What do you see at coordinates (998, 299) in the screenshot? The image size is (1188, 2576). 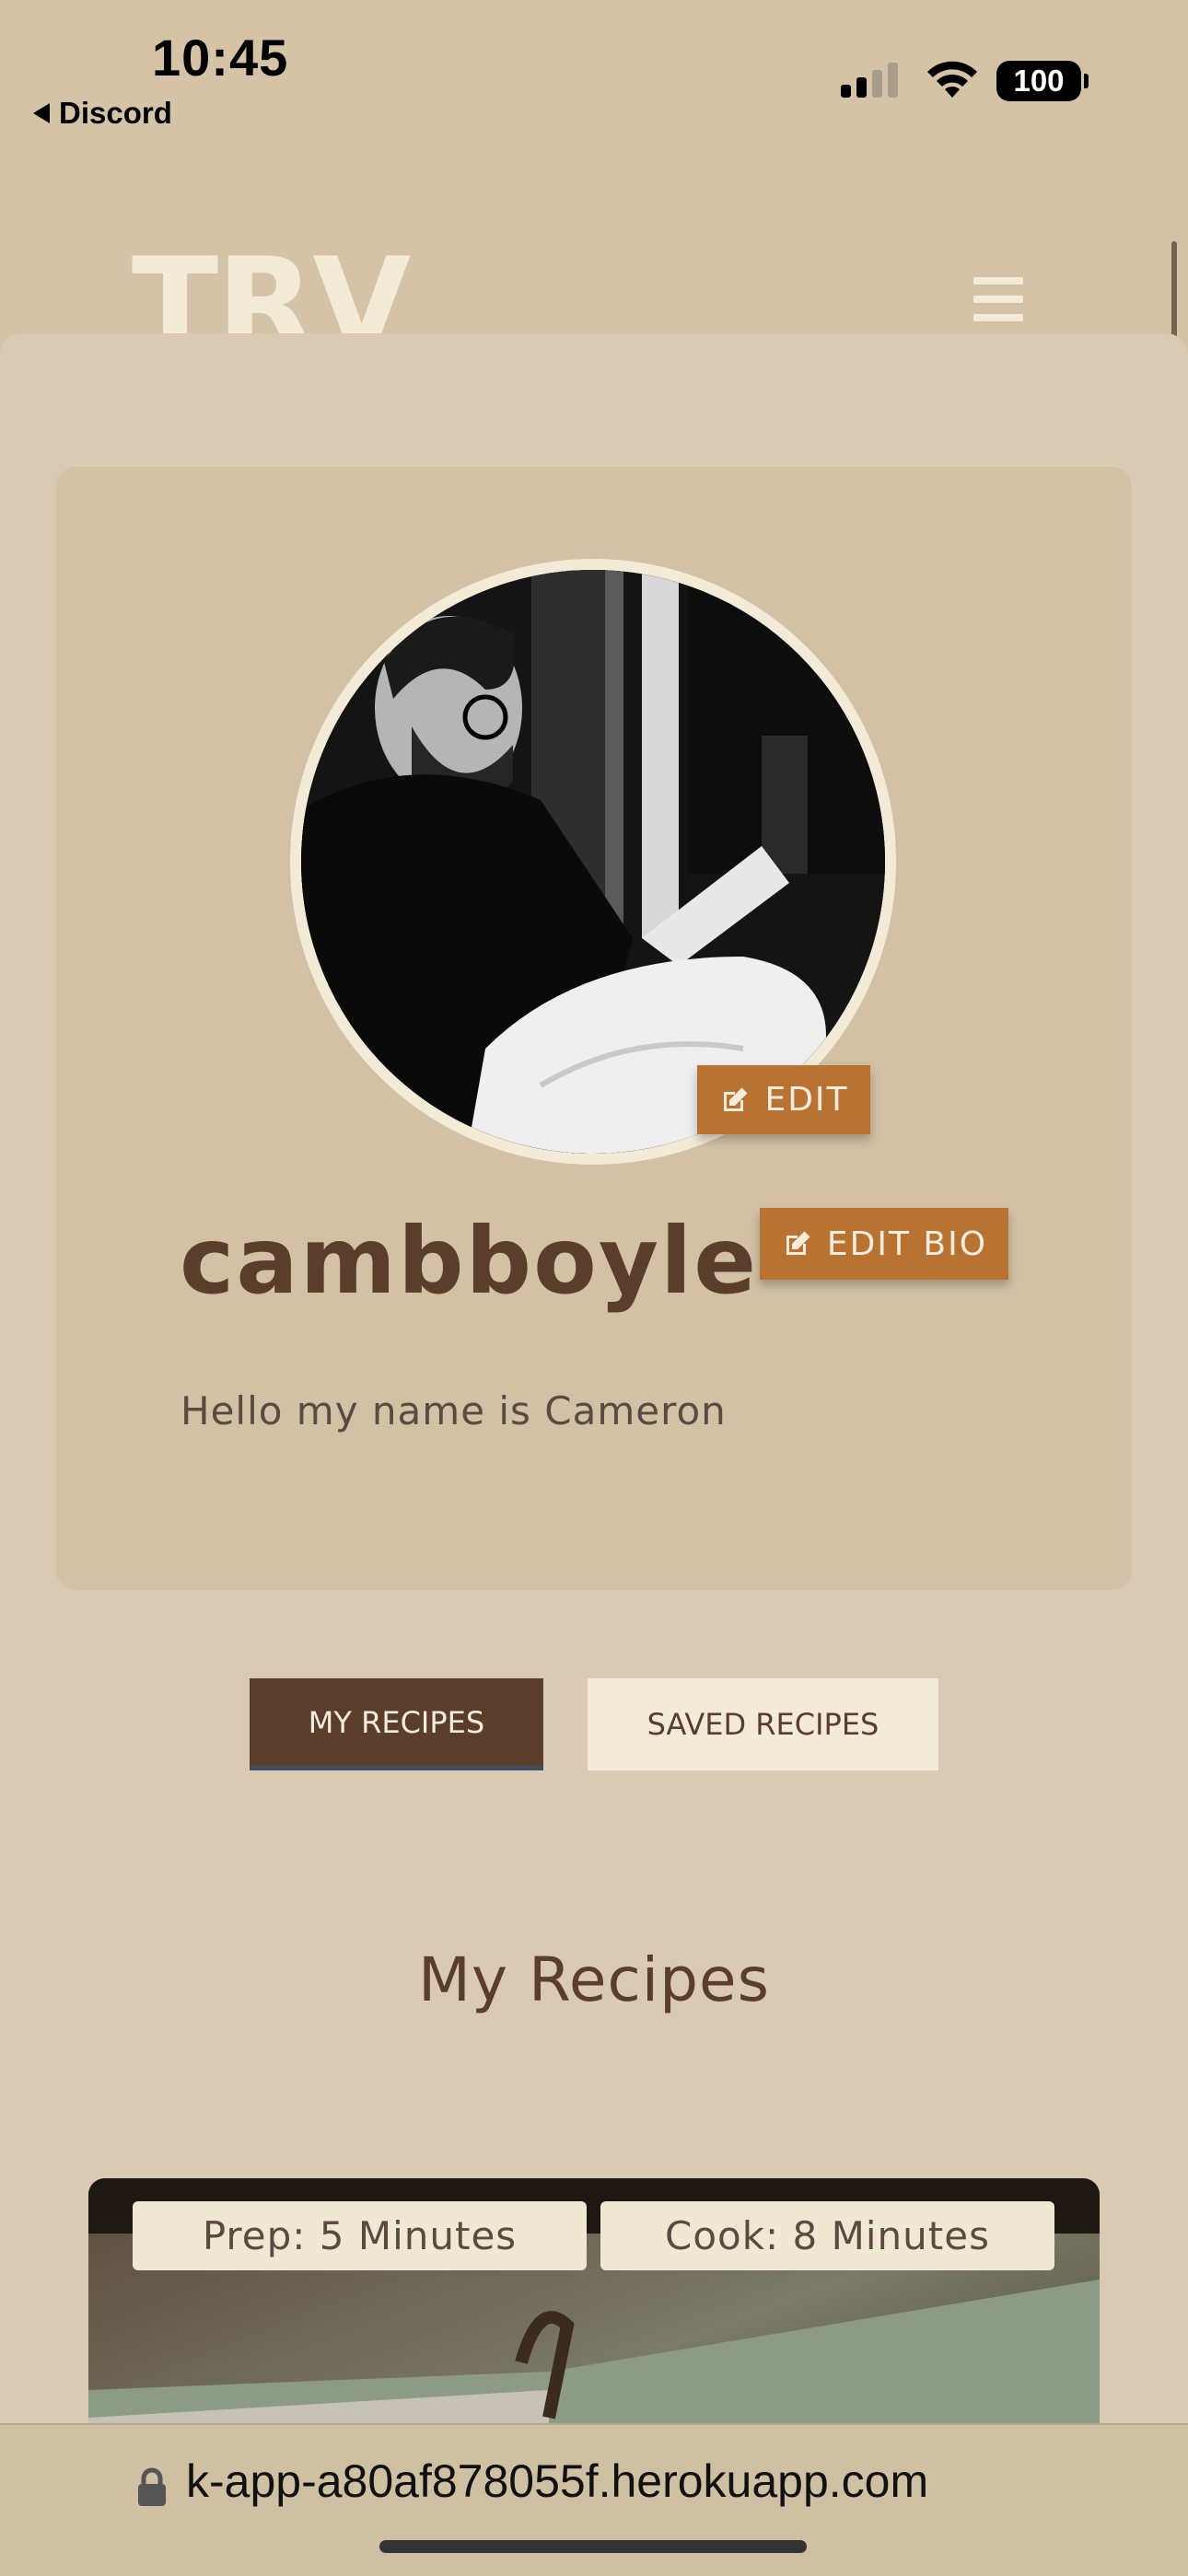 I see `hamburger-menu-icon` at bounding box center [998, 299].